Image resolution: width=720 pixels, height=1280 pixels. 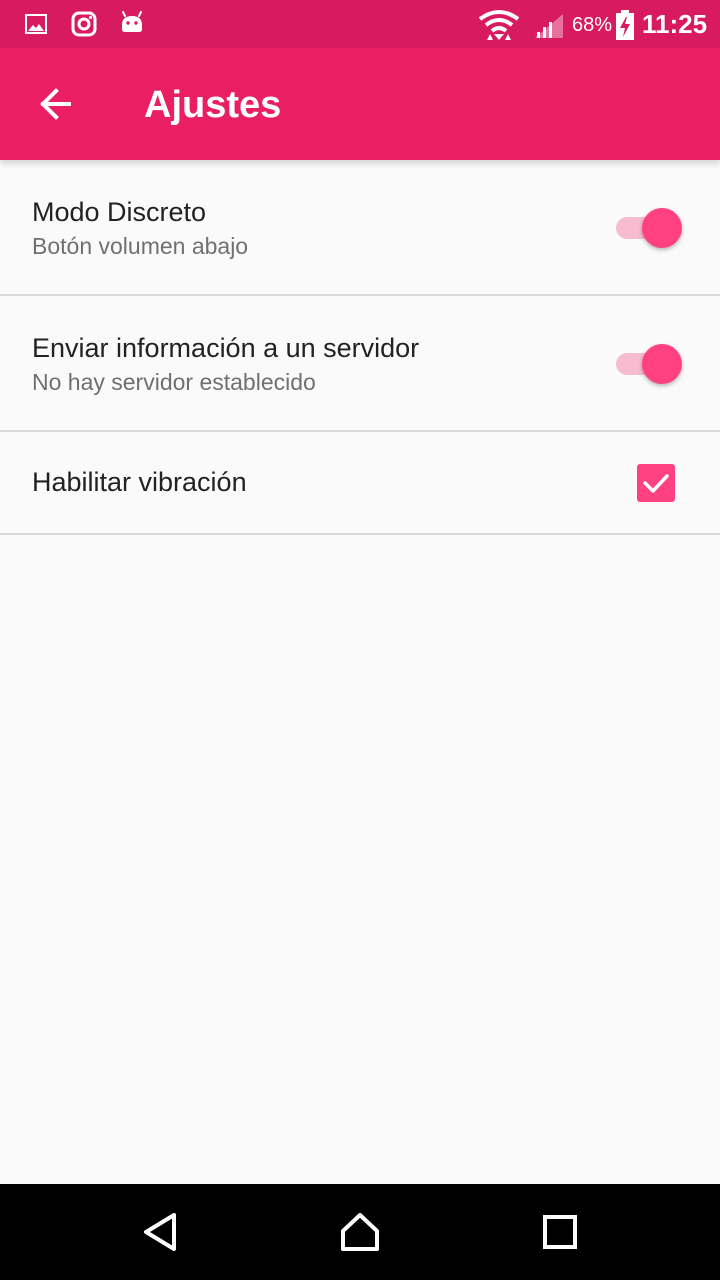 I want to click on android-icon, so click(x=132, y=21).